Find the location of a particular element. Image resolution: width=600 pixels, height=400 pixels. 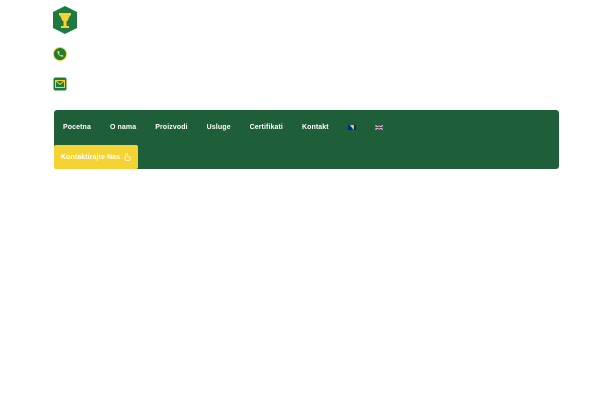

nav-item-certifikati: Certifikati is located at coordinates (266, 127).